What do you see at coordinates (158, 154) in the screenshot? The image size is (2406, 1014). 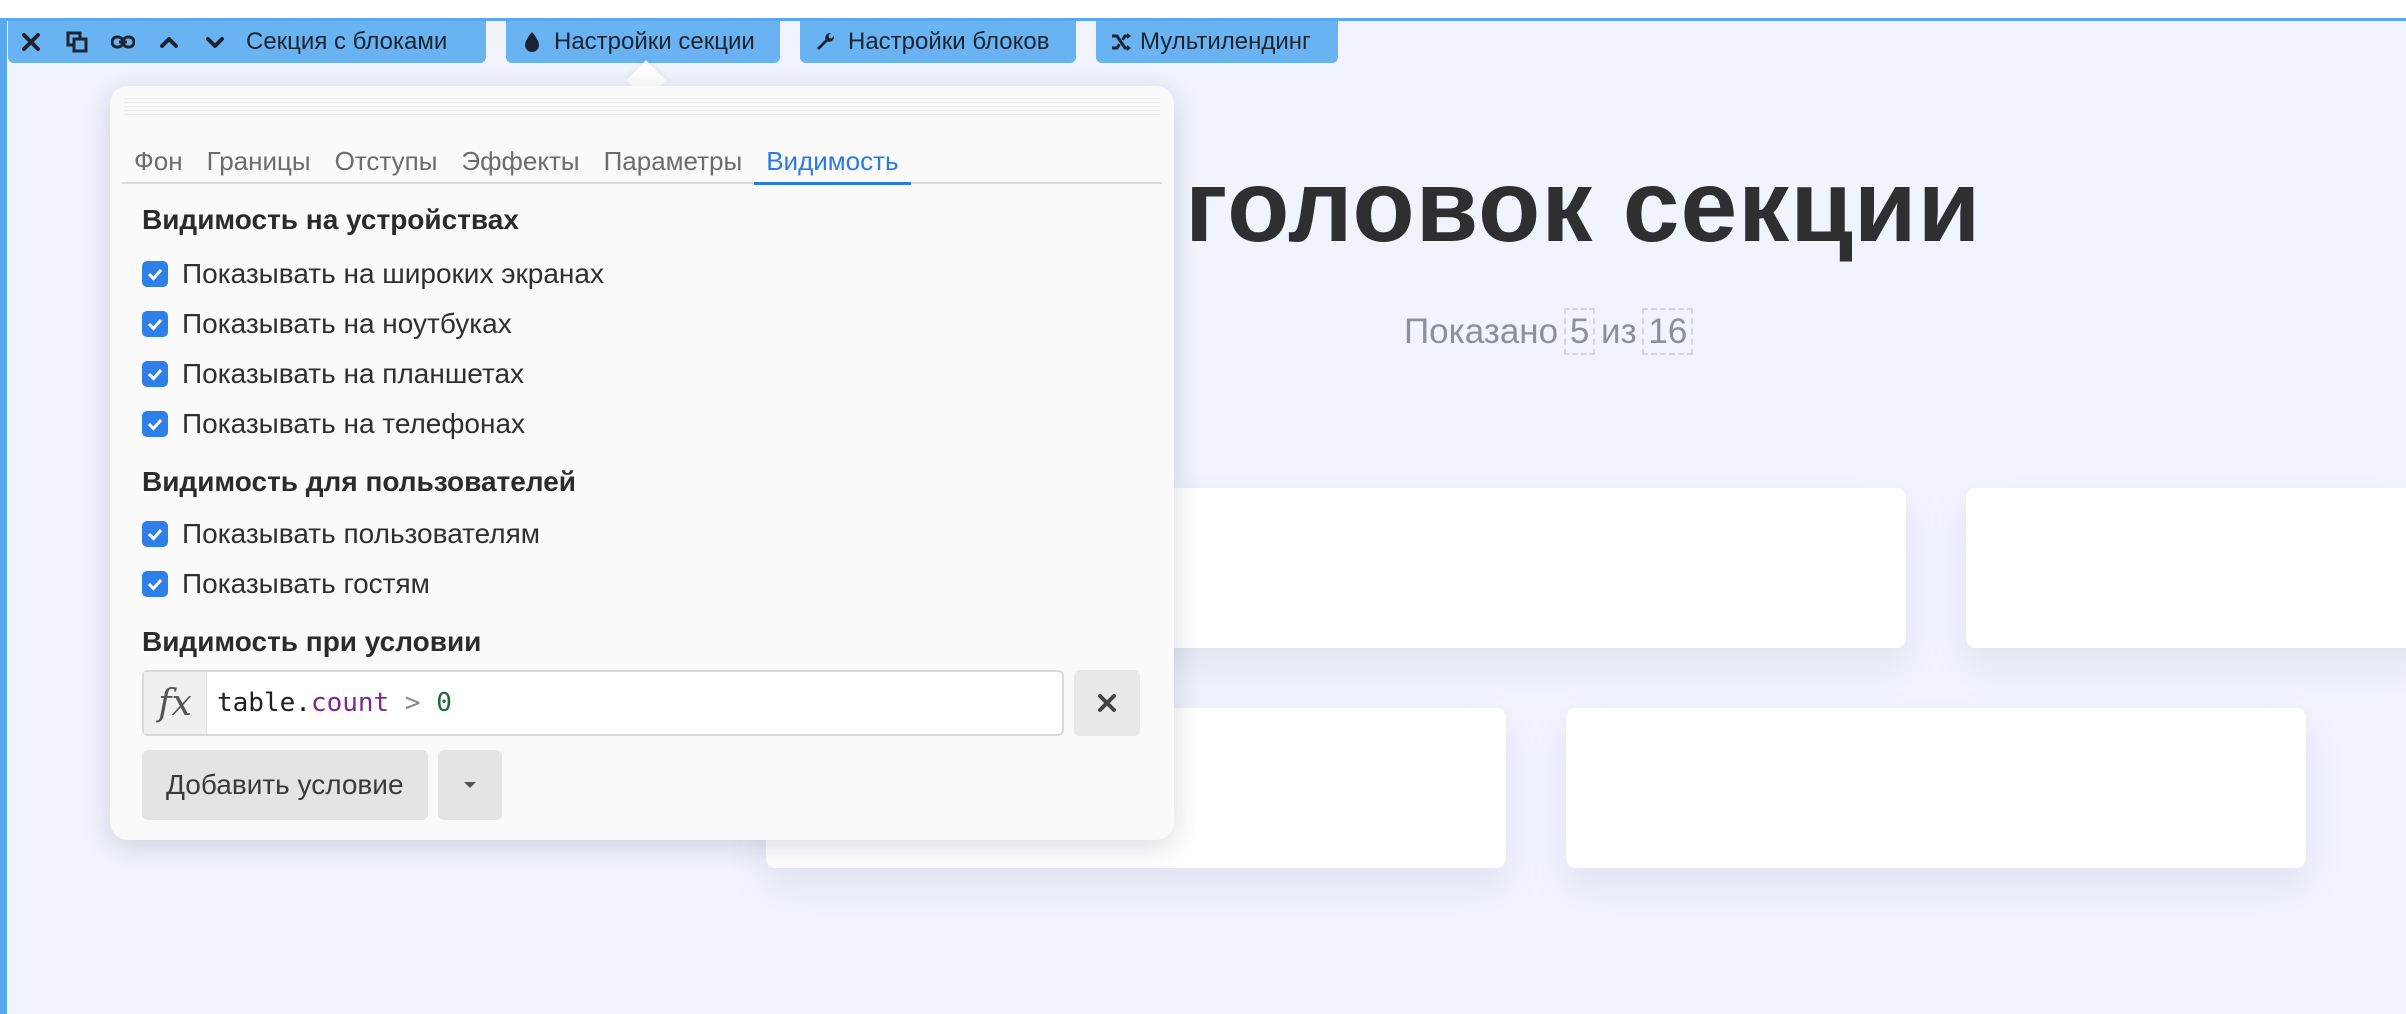 I see `tab-background: Фон` at bounding box center [158, 154].